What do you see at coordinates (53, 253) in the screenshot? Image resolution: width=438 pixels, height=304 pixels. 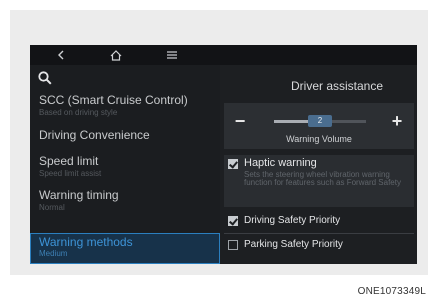 I see `menu-item-subtitle: Medium` at bounding box center [53, 253].